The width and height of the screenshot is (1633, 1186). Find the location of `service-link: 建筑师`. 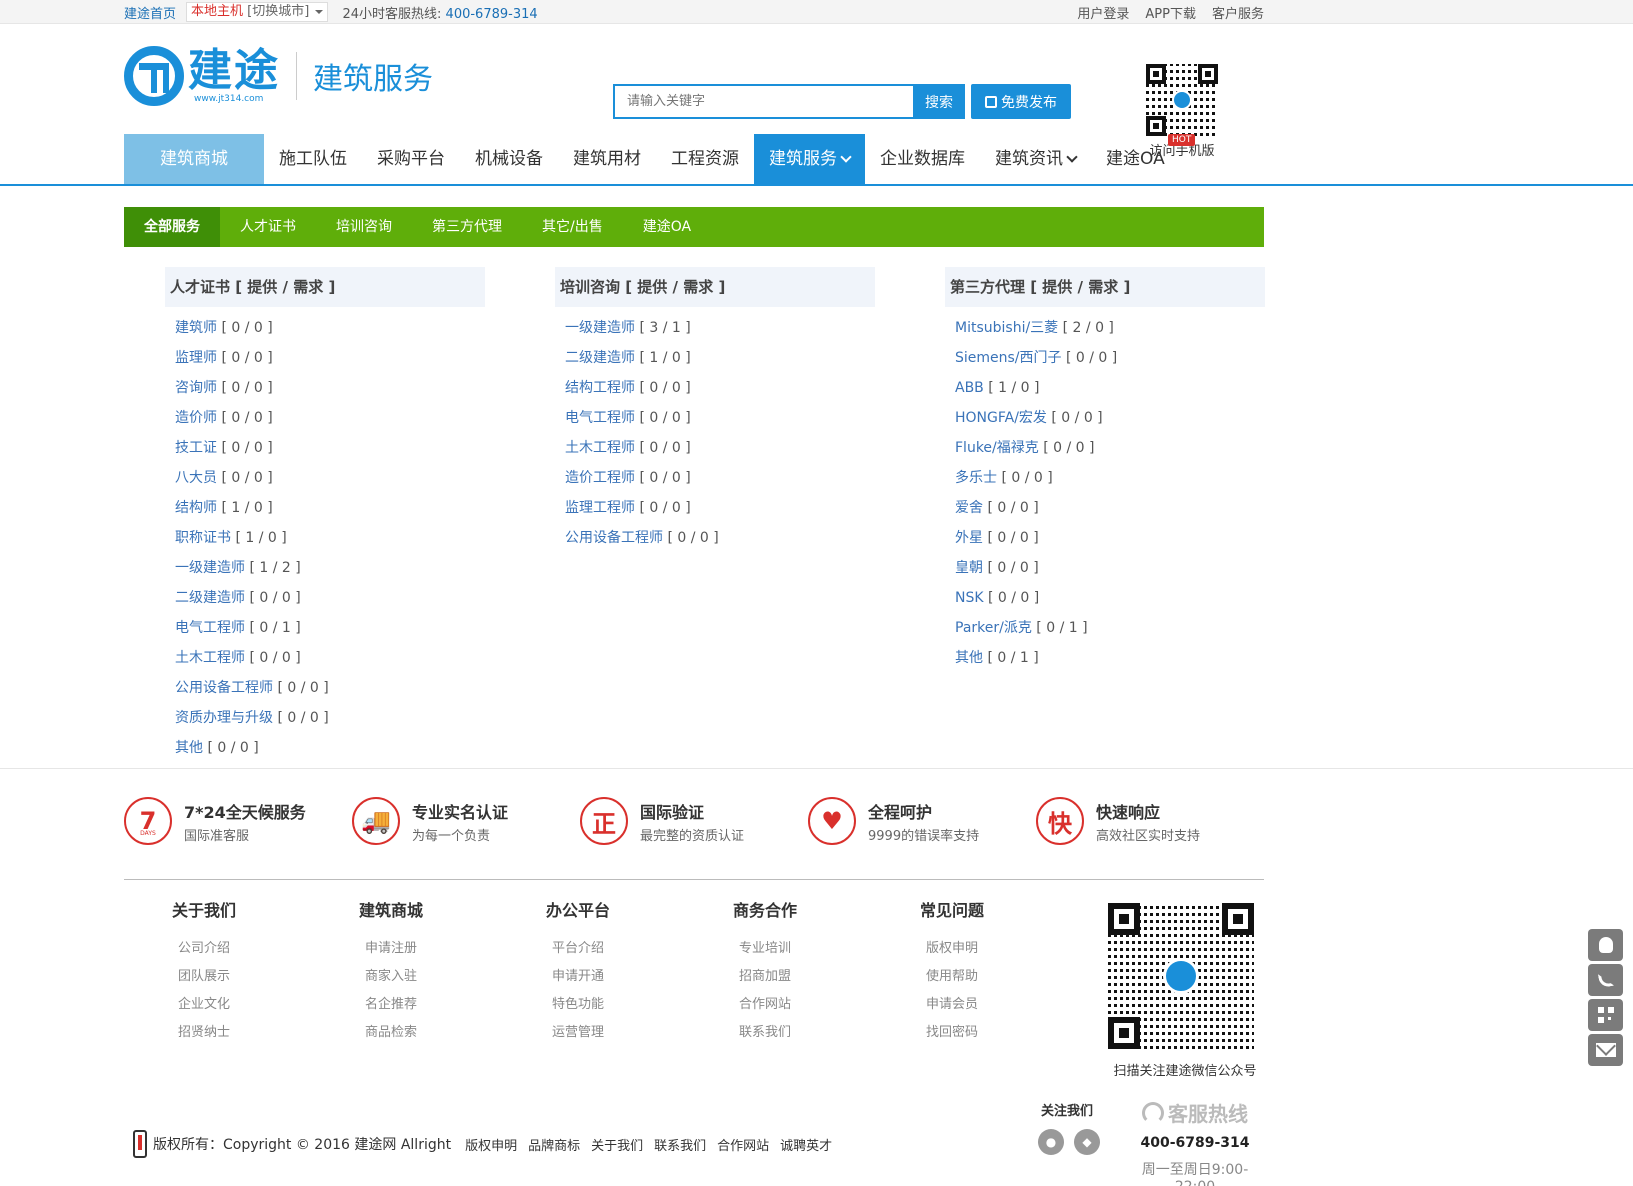

service-link: 建筑师 is located at coordinates (196, 328).